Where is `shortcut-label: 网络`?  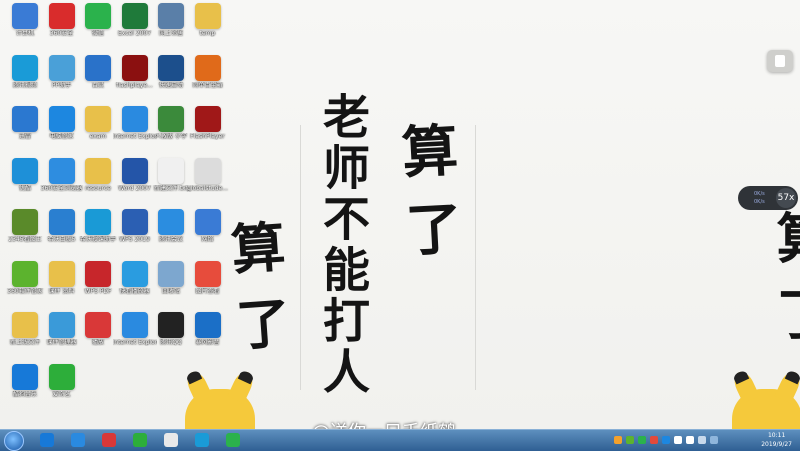 shortcut-label: 网络 is located at coordinates (207, 239).